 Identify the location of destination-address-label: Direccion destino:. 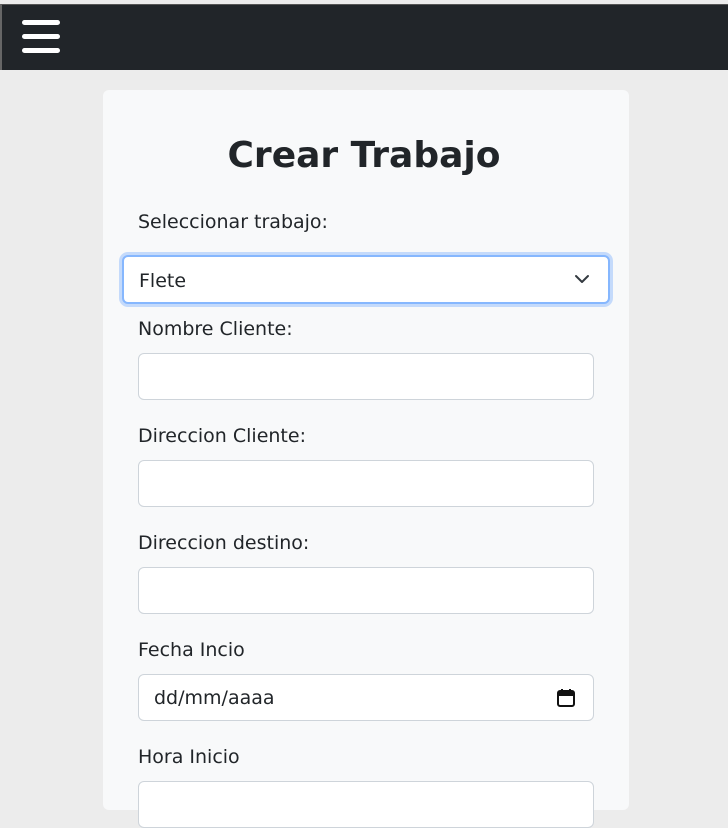
(224, 543).